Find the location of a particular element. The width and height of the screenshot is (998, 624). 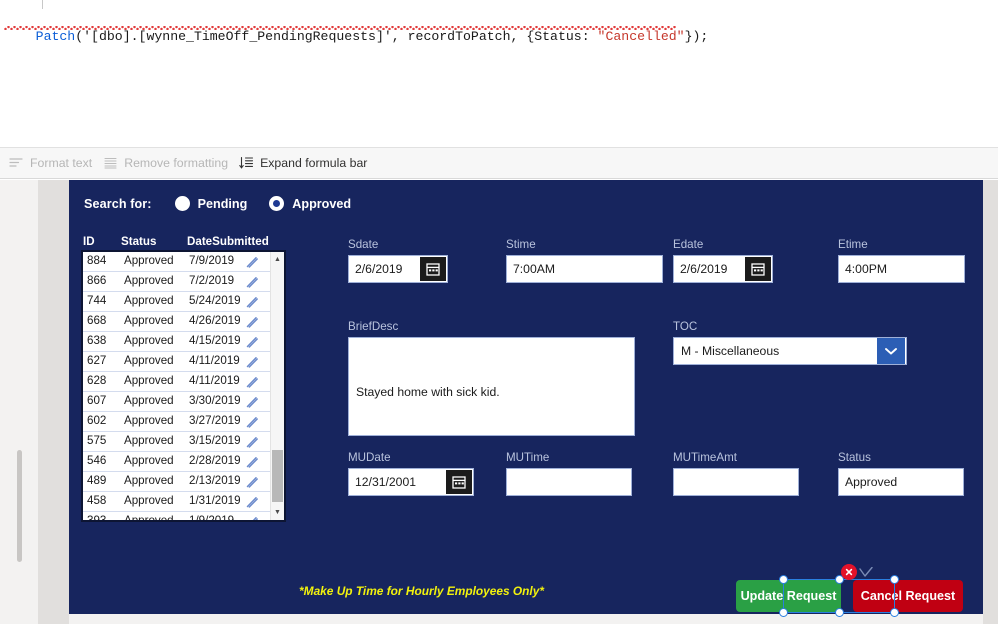

gallery-cell-id: 884 is located at coordinates (97, 260).